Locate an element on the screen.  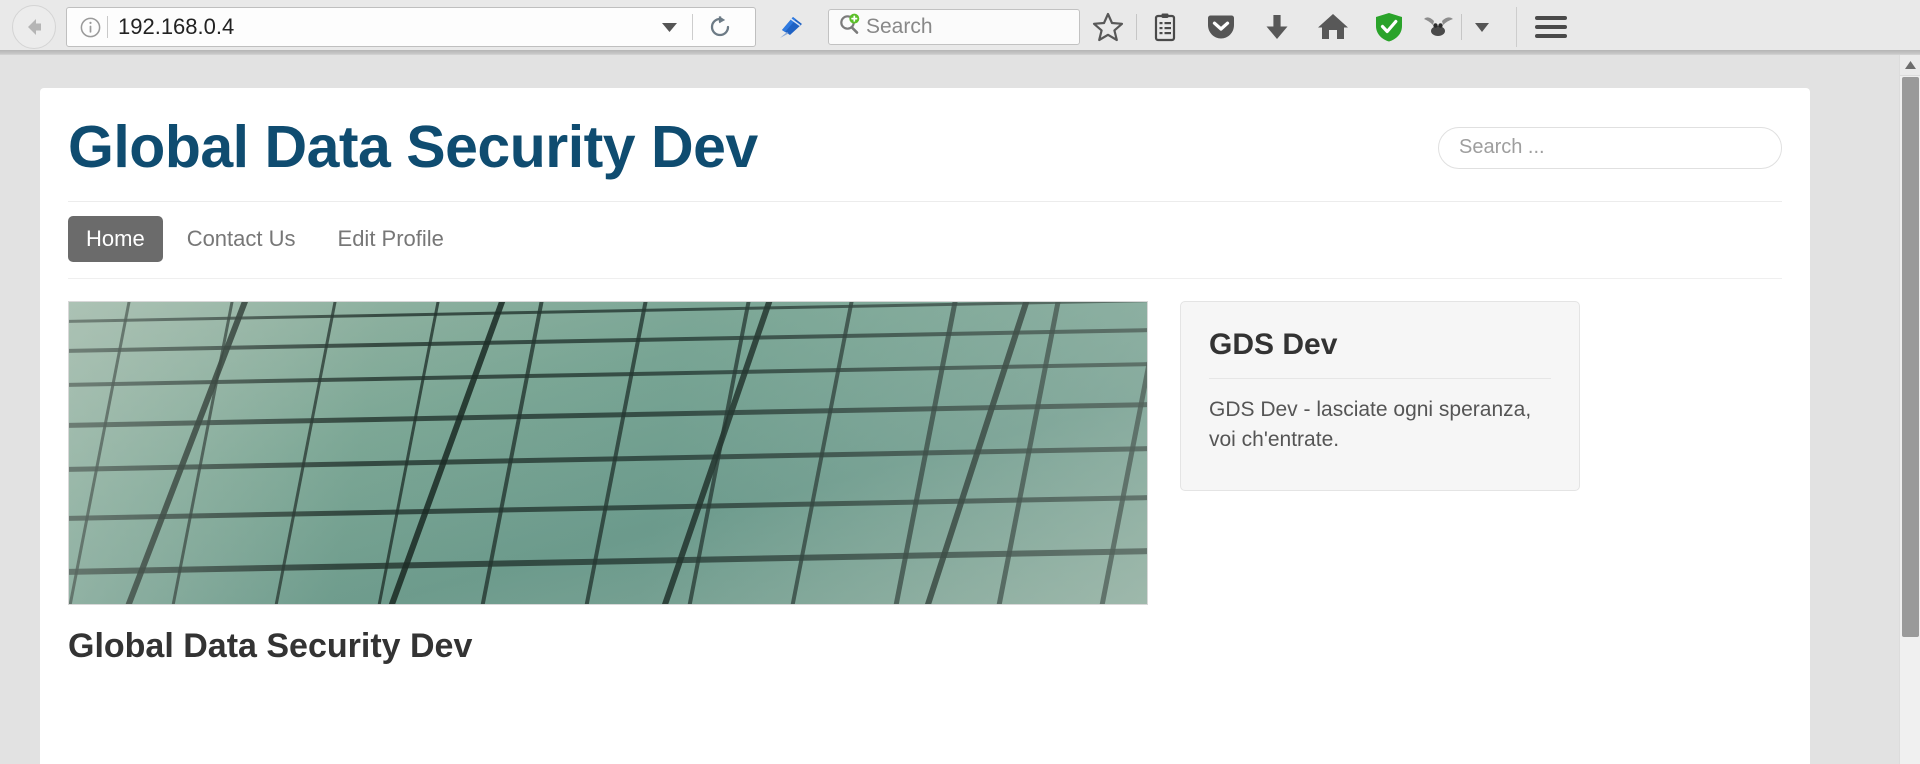
url-divider is located at coordinates (107, 27).